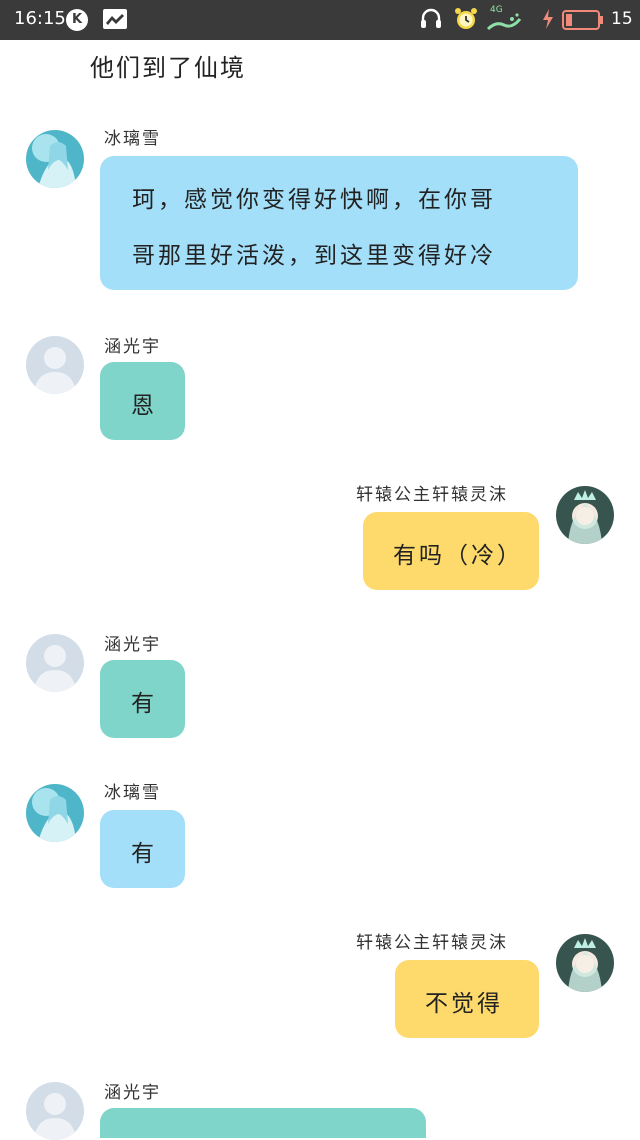  Describe the element at coordinates (464, 1004) in the screenshot. I see `message-text: 不觉得` at that location.